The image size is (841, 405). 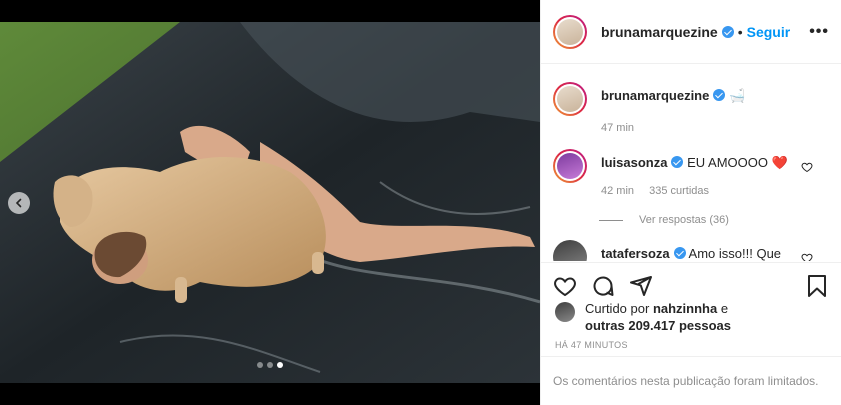 What do you see at coordinates (565, 312) in the screenshot?
I see `liker-avatar` at bounding box center [565, 312].